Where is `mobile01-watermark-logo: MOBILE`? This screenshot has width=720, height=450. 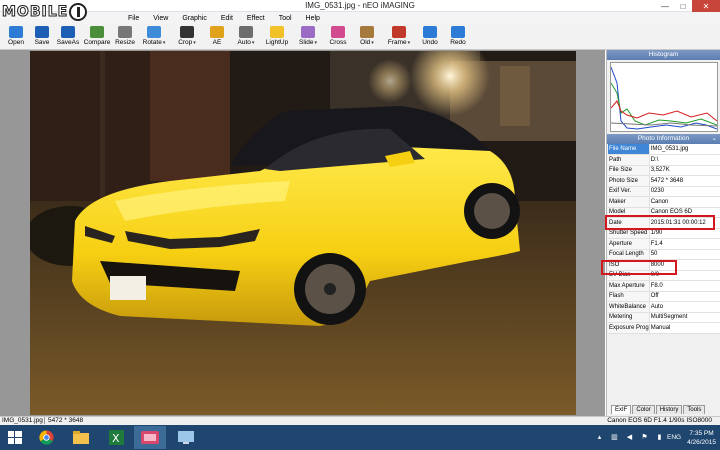
mobile01-watermark-logo: MOBILE is located at coordinates (44, 12).